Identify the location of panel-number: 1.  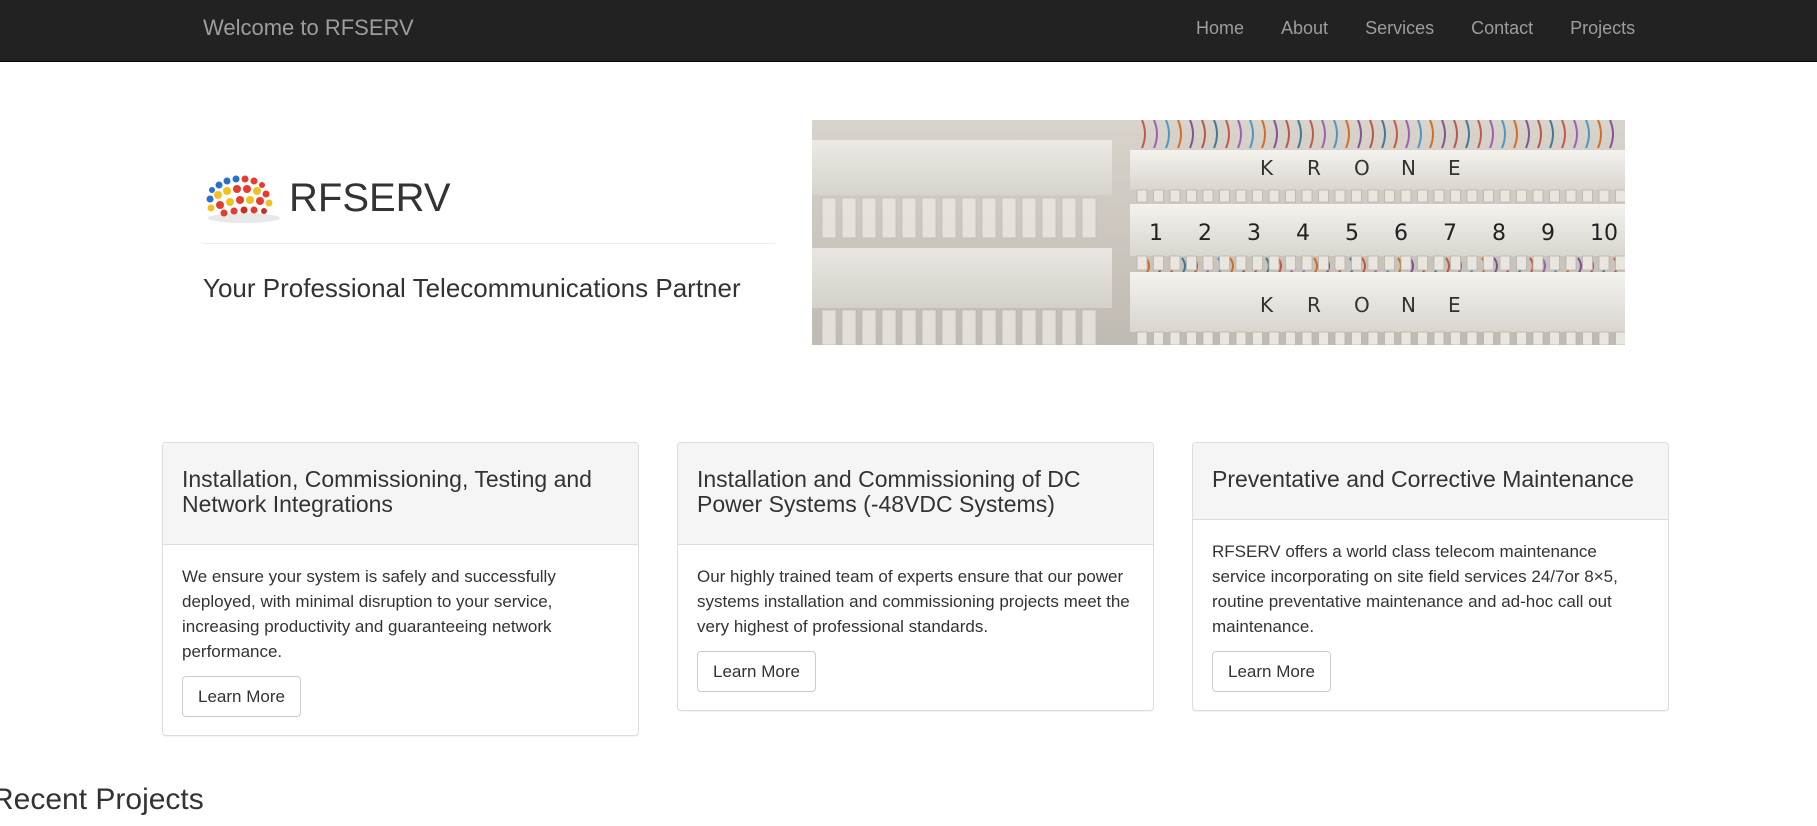
(1156, 233).